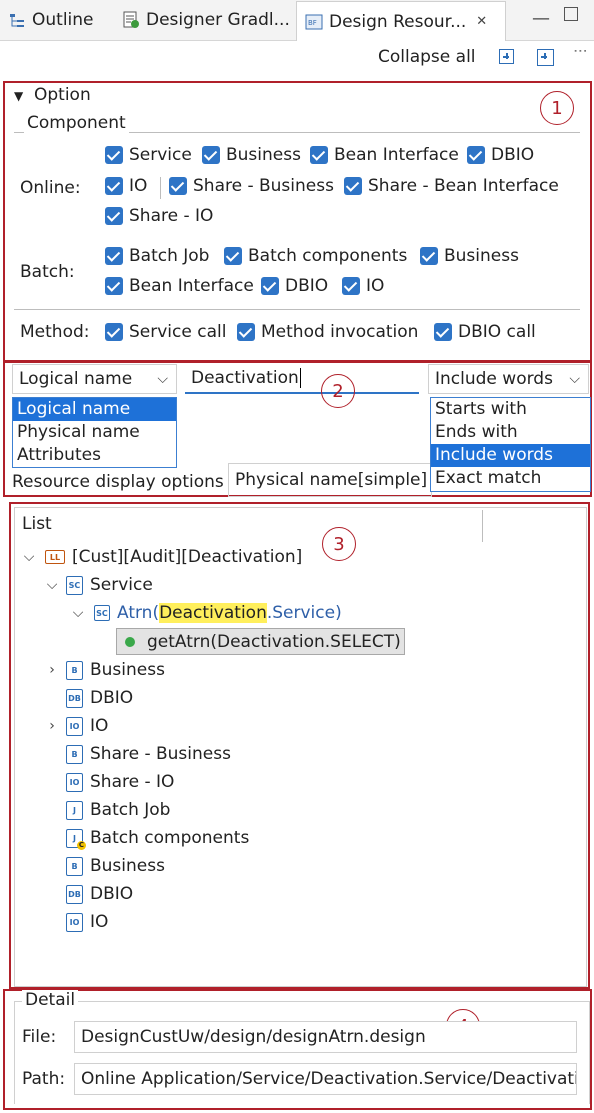  Describe the element at coordinates (55, 557) in the screenshot. I see `folder-icon: LL` at that location.